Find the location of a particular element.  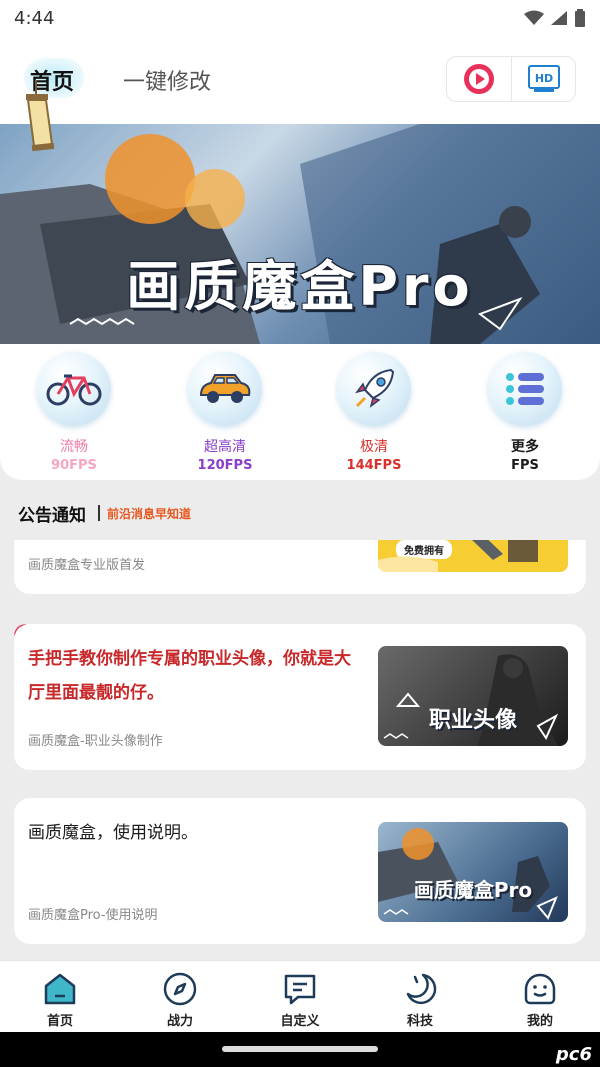

fps-mode-more: 更多 FPS is located at coordinates (525, 412).